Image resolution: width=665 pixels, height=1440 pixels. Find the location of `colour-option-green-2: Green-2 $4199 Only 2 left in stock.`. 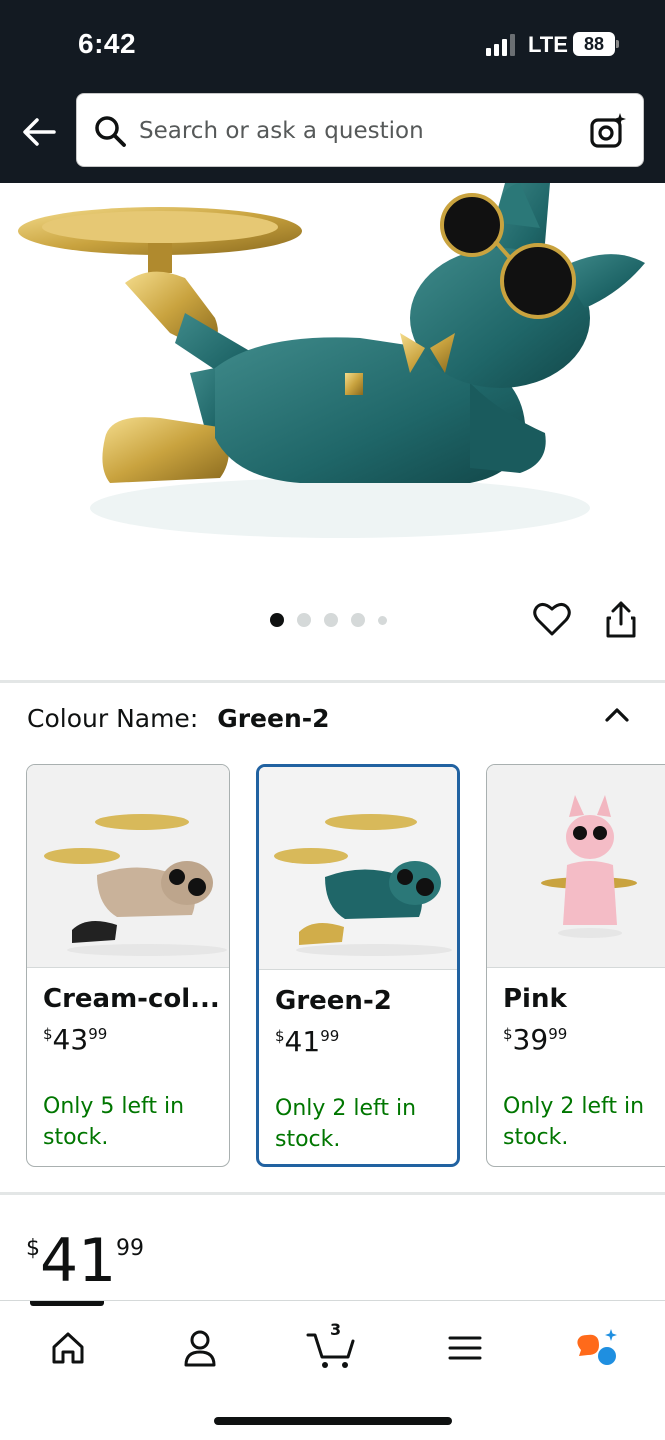

colour-option-green-2: Green-2 $4199 Only 2 left in stock. is located at coordinates (358, 965).